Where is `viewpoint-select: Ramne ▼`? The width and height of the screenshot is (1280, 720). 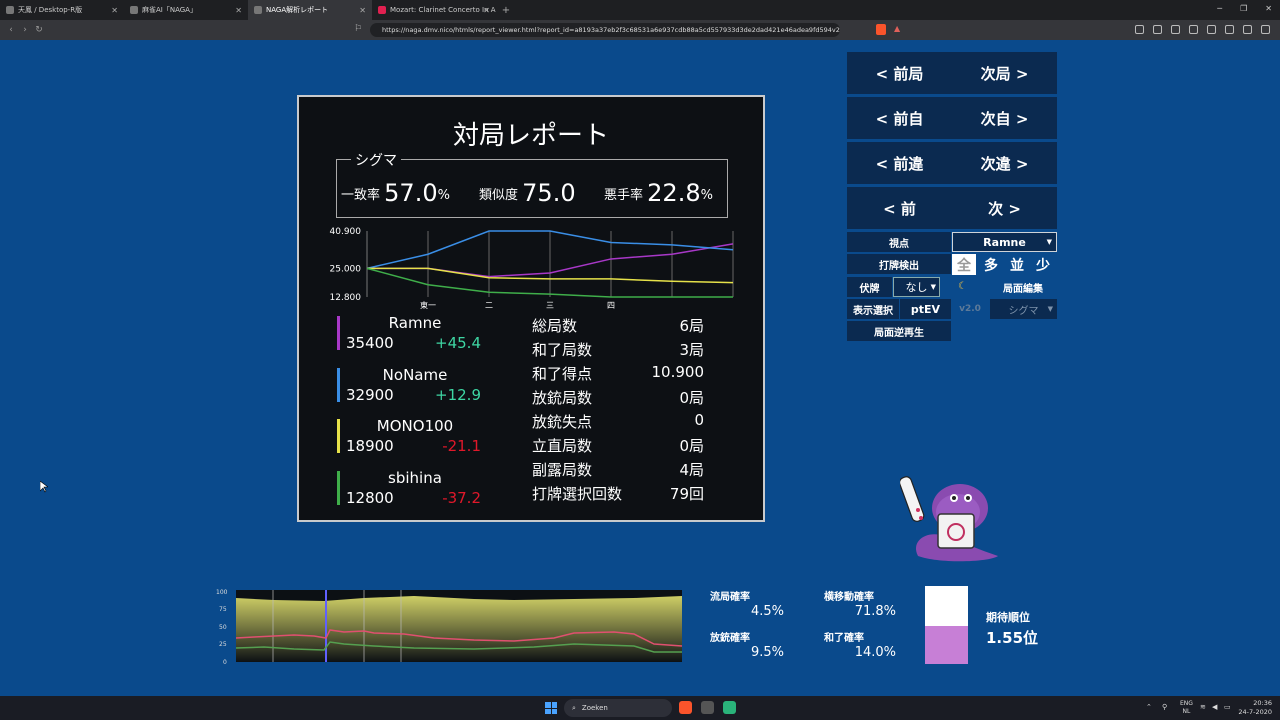
viewpoint-select: Ramne ▼ is located at coordinates (1004, 242).